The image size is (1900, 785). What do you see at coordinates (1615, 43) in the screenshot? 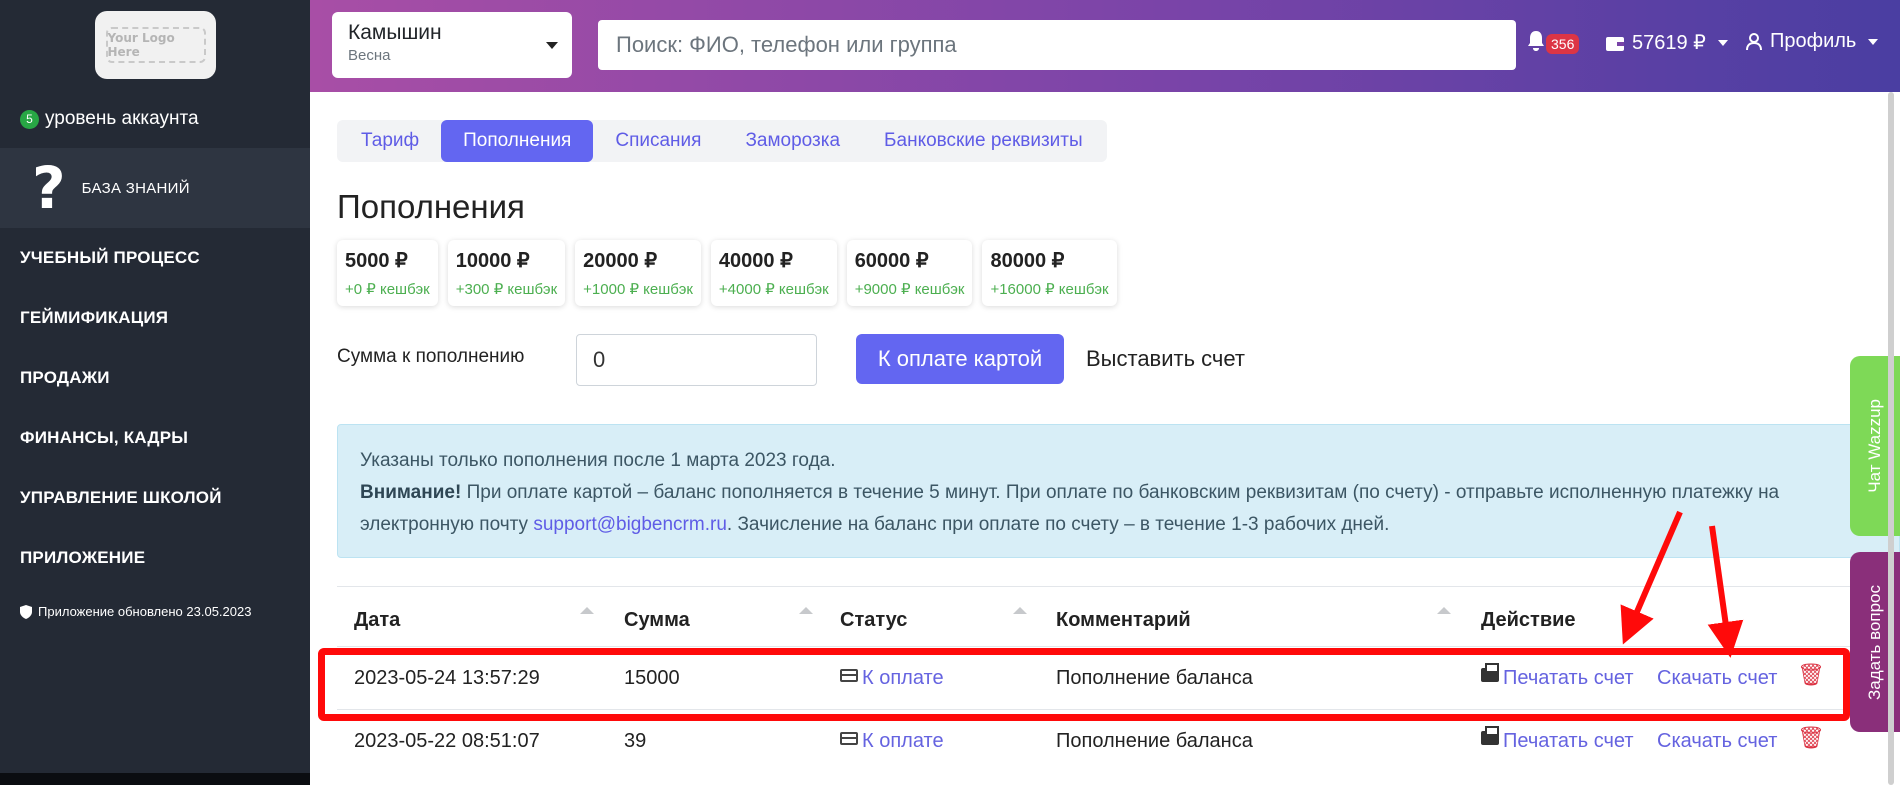
I see `wallet-icon` at bounding box center [1615, 43].